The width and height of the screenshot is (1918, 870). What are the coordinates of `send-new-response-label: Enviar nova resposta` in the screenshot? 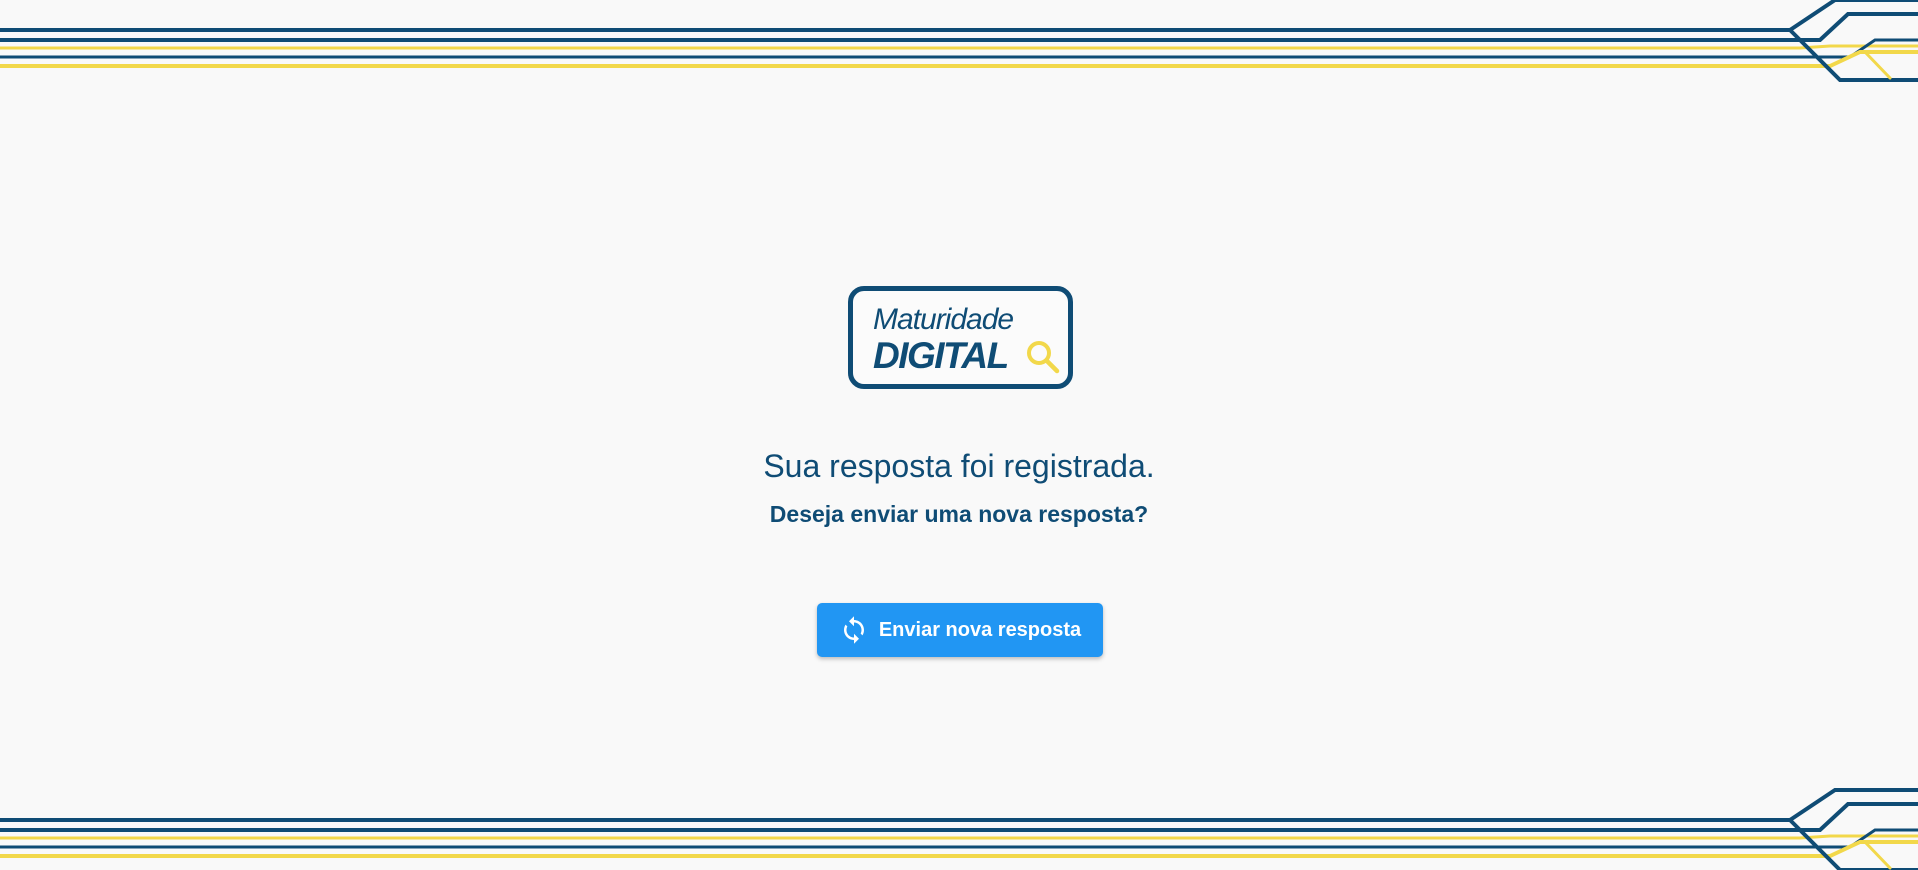 It's located at (980, 629).